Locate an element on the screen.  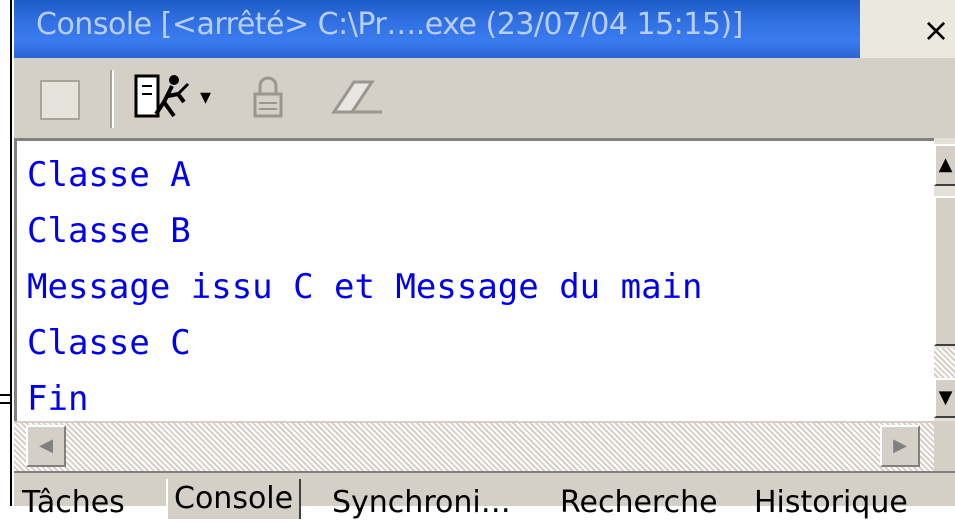
tab-historique: Historique is located at coordinates (831, 503).